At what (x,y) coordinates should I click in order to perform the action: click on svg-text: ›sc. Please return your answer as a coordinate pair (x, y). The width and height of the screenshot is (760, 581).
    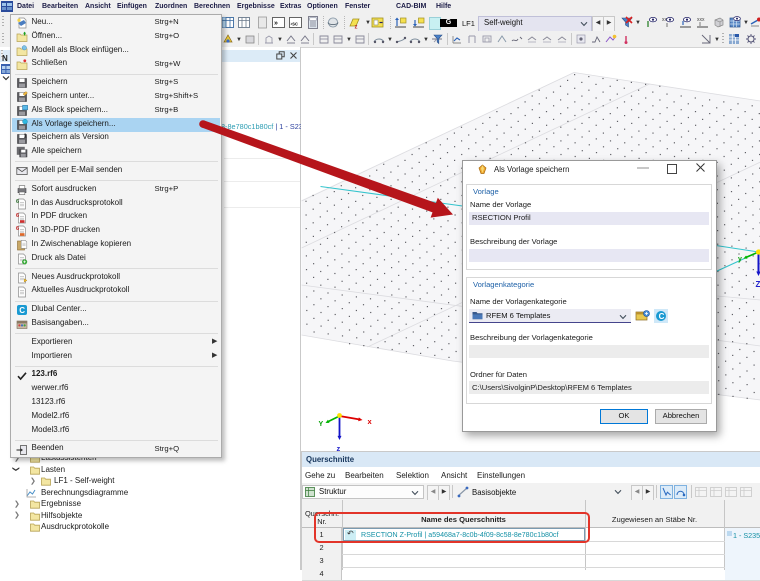
    Looking at the image, I should click on (294, 24).